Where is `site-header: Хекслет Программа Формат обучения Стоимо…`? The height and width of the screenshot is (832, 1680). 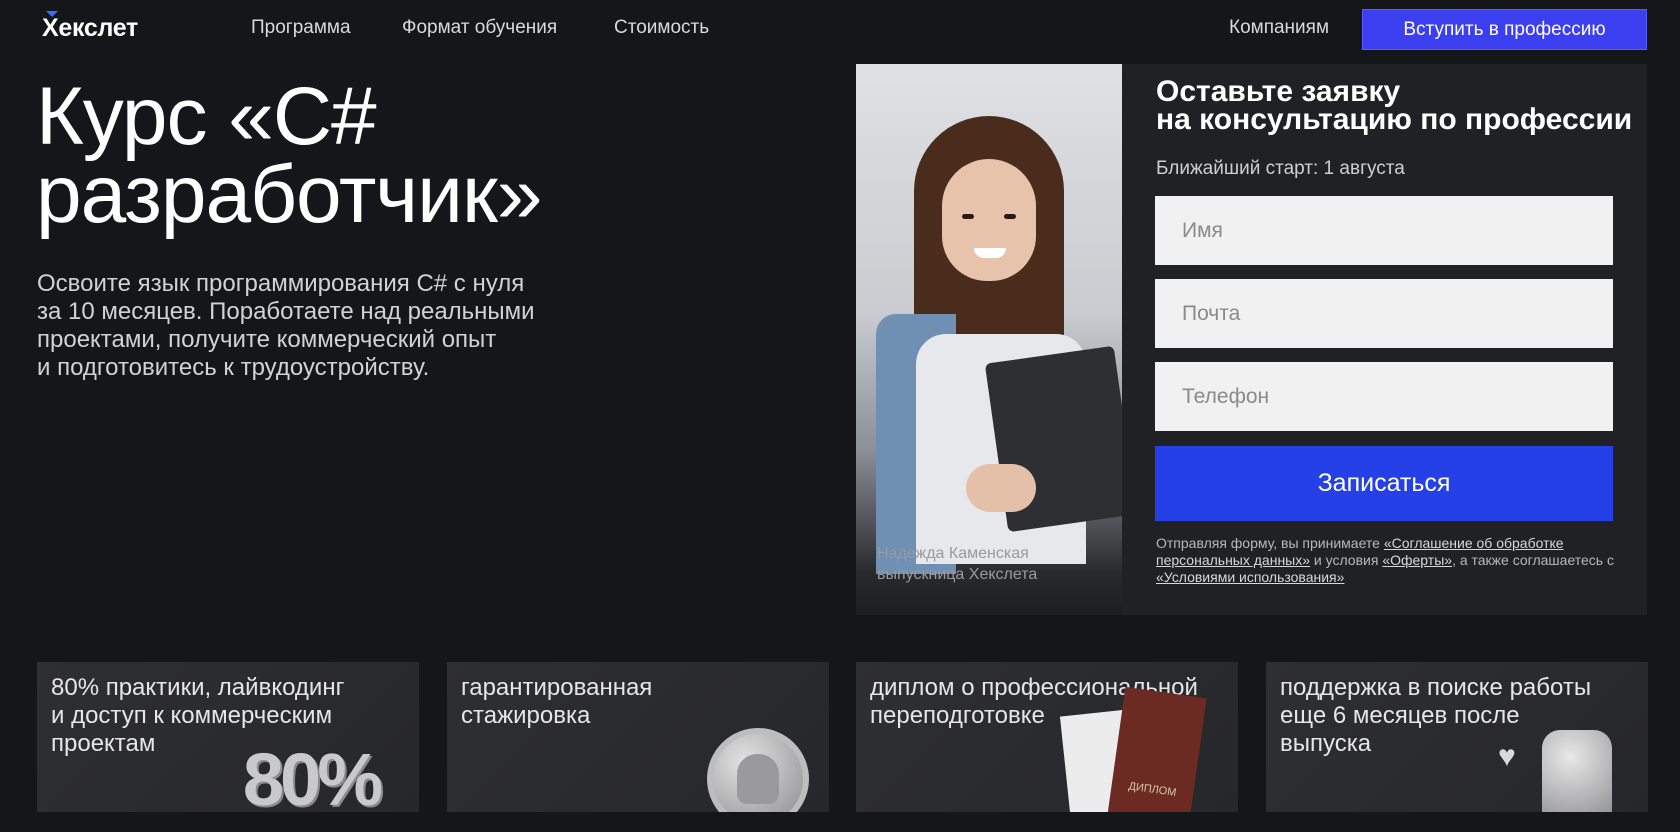 site-header: Хекслет Программа Формат обучения Стоимо… is located at coordinates (840, 29).